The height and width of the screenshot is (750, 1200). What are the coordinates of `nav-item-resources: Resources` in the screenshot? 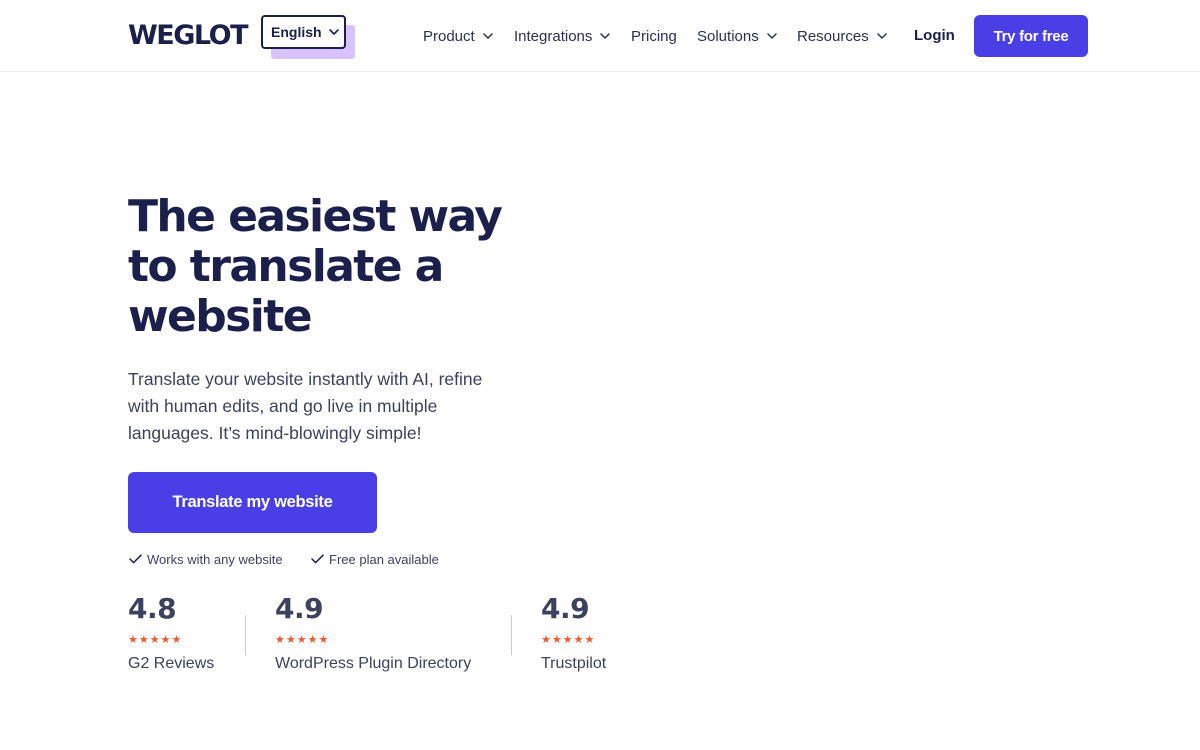 It's located at (842, 36).